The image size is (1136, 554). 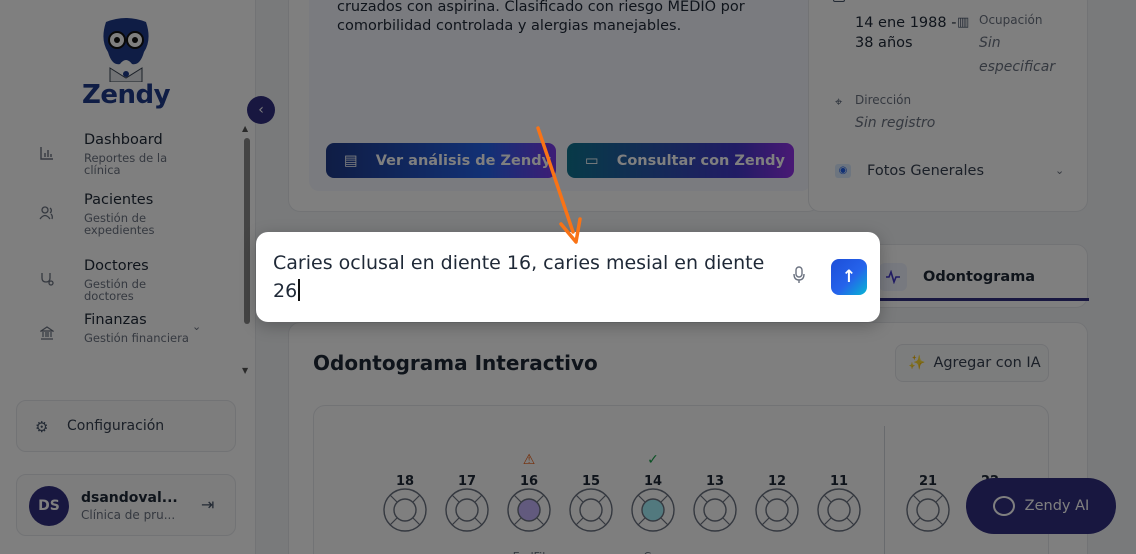 I want to click on text-caret, so click(x=299, y=290).